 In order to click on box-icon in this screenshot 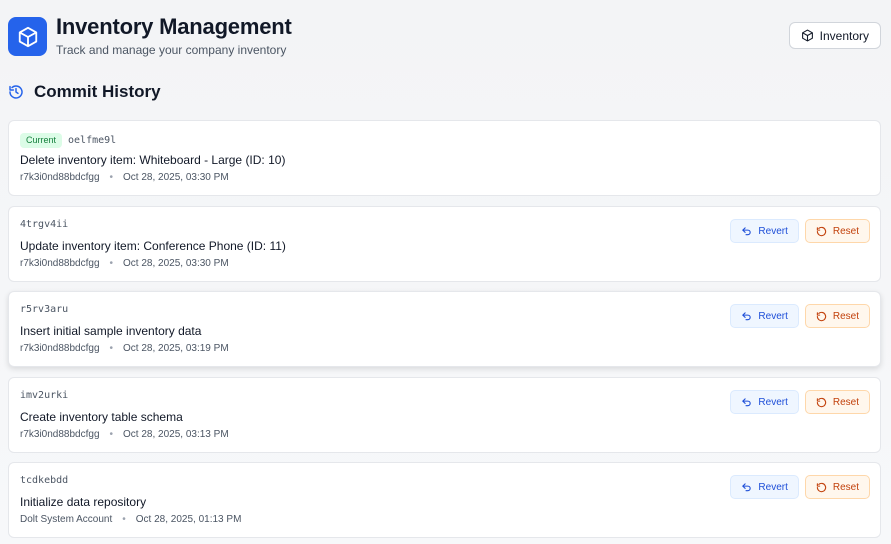, I will do `click(27, 36)`.